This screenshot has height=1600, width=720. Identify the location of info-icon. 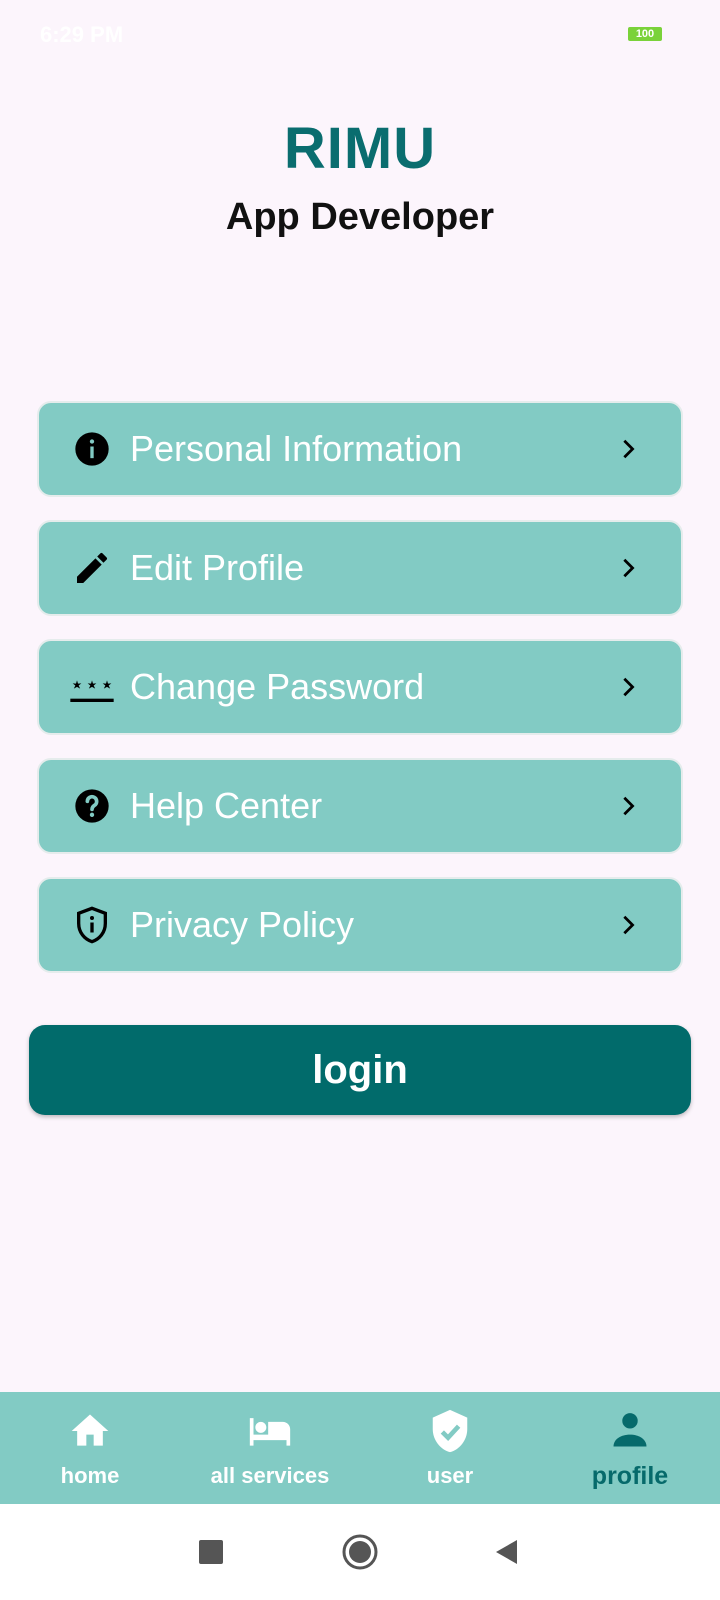
(92, 449).